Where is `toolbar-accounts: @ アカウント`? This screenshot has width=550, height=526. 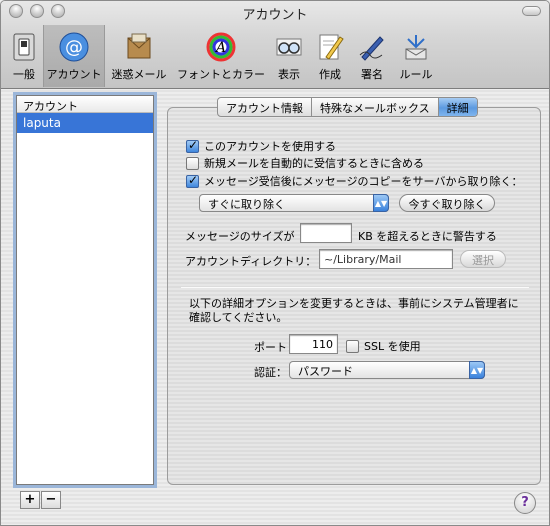
toolbar-accounts: @ アカウント is located at coordinates (74, 56).